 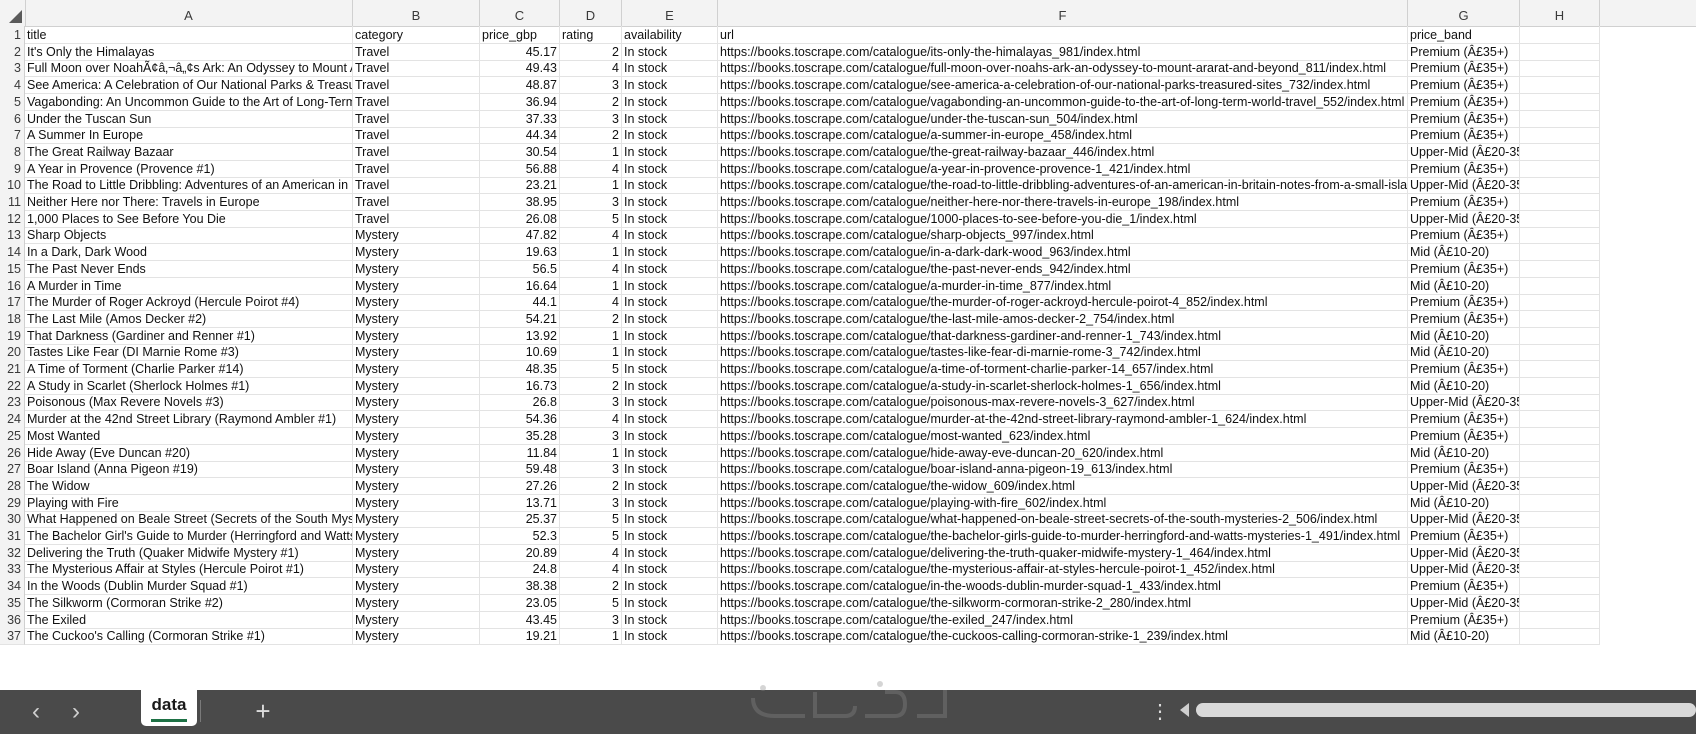 I want to click on cell-c: 26.08, so click(x=520, y=218).